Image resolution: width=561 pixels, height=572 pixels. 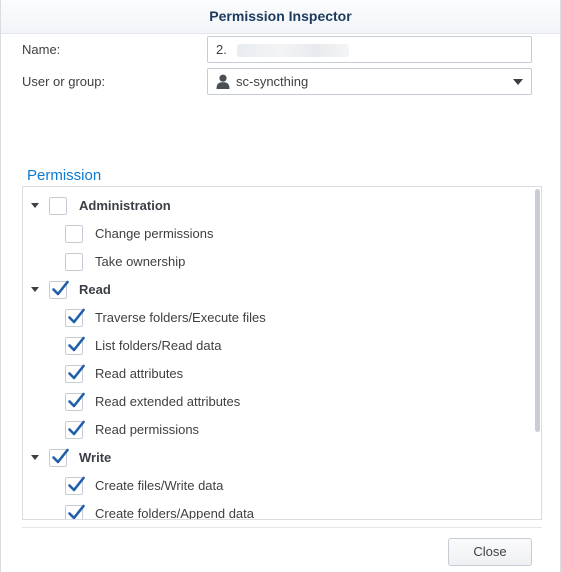 I want to click on permission-item-row: Change permissions, so click(x=275, y=234).